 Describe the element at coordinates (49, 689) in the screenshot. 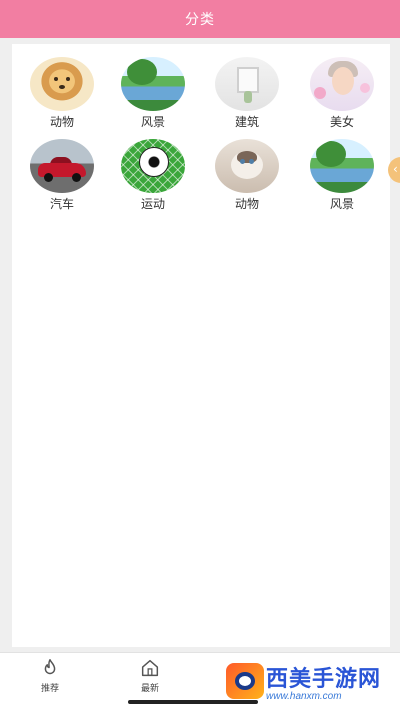

I see `tab-label: 推荐` at that location.